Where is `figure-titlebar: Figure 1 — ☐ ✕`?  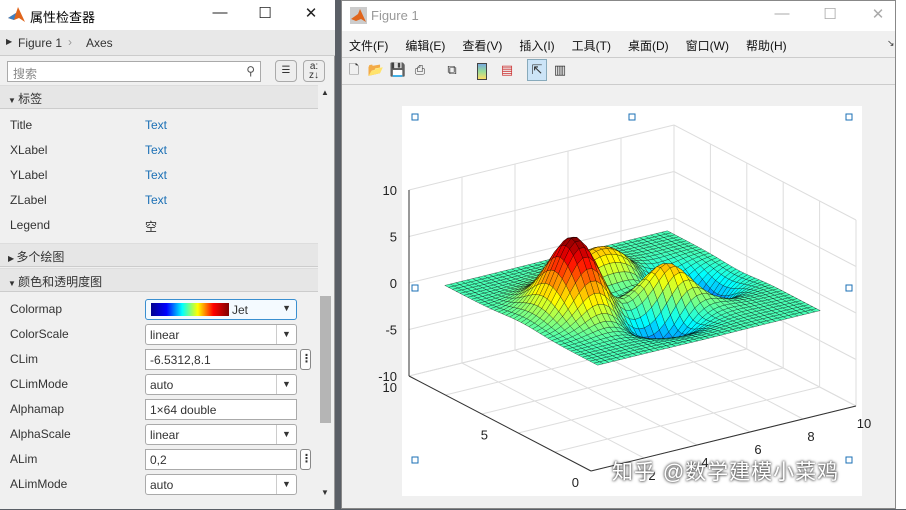
figure-titlebar: Figure 1 — ☐ ✕ is located at coordinates (618, 16).